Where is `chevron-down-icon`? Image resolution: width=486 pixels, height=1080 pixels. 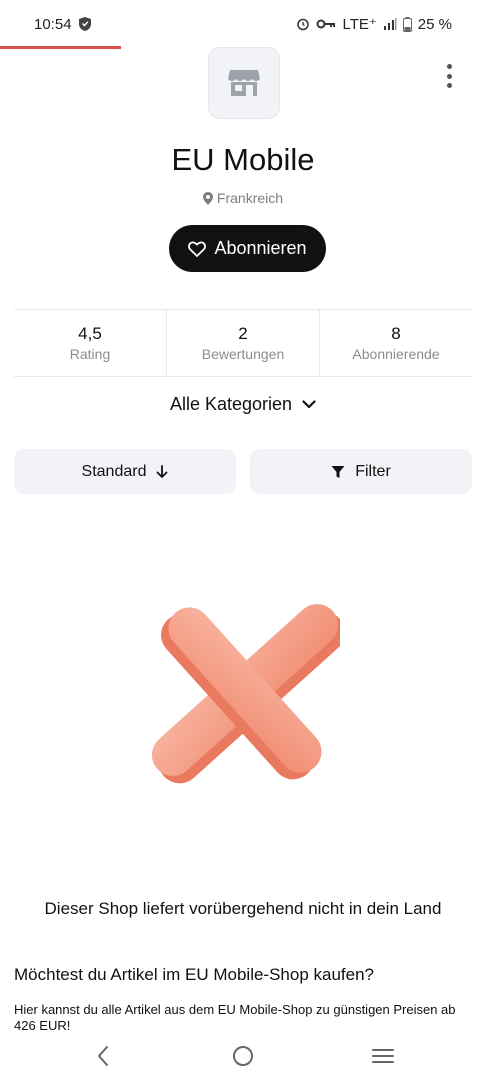 chevron-down-icon is located at coordinates (309, 404).